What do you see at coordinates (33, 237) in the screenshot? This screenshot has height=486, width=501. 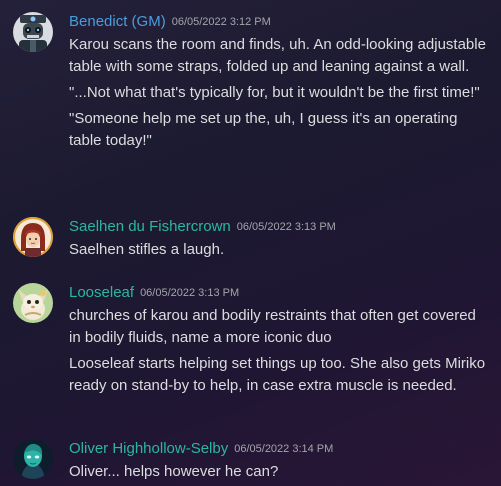 I see `red-haired-girl-avatar-icon` at bounding box center [33, 237].